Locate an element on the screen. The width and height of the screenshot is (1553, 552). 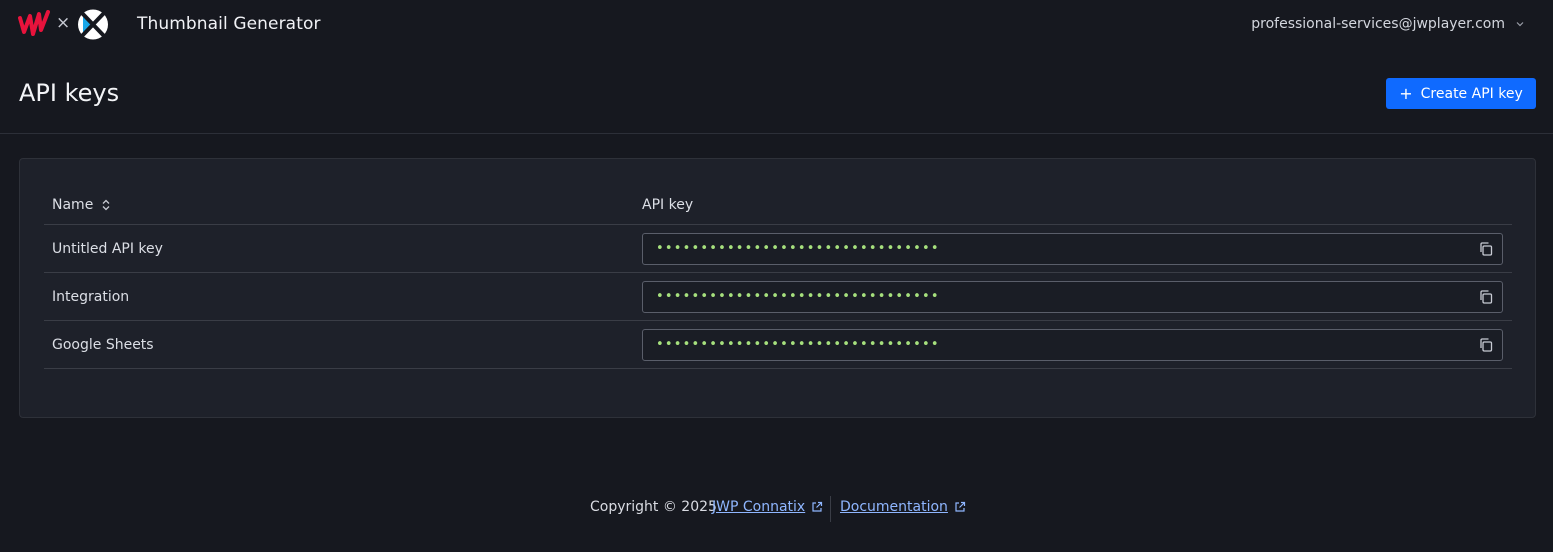
documentation-link: Documentation is located at coordinates (903, 507).